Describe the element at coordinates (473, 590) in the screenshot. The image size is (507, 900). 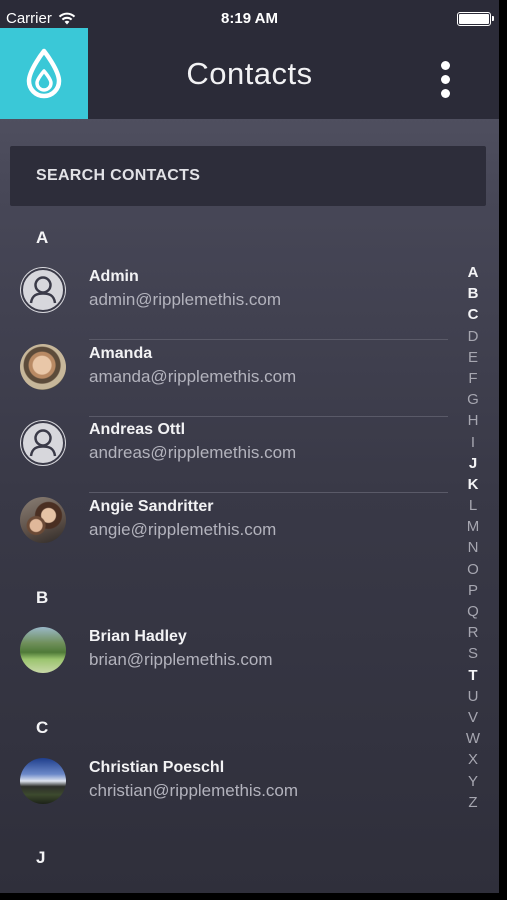
I see `alphabet-index-letter-p: P` at that location.